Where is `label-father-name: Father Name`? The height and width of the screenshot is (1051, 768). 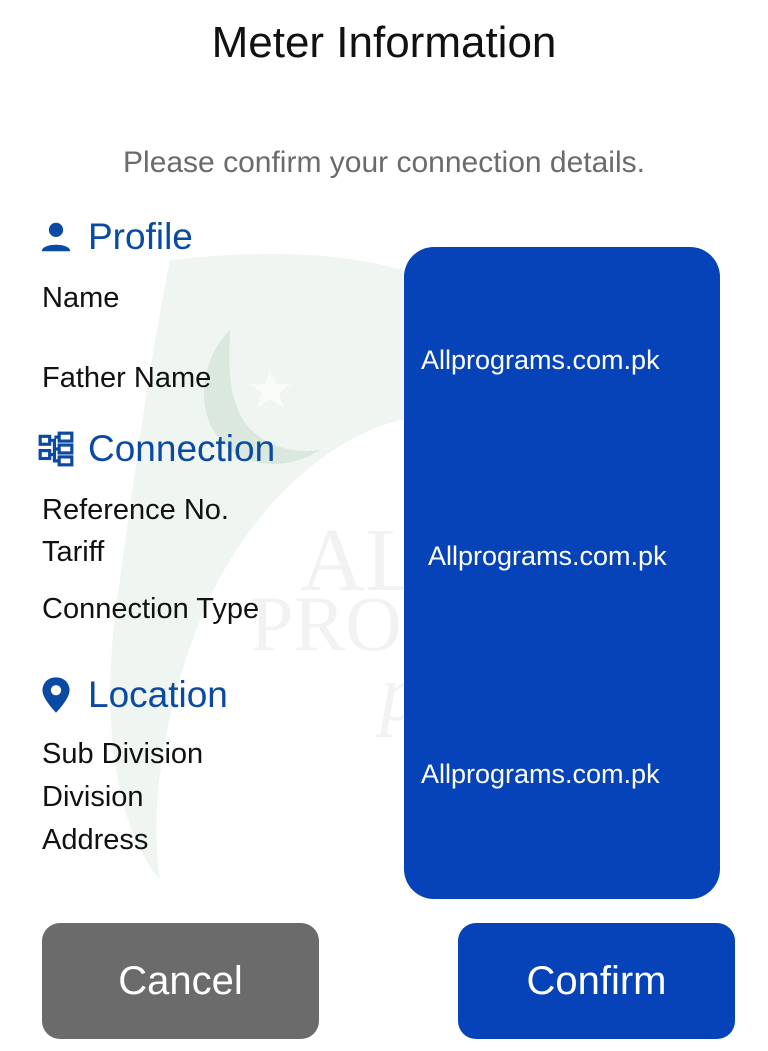
label-father-name: Father Name is located at coordinates (127, 378).